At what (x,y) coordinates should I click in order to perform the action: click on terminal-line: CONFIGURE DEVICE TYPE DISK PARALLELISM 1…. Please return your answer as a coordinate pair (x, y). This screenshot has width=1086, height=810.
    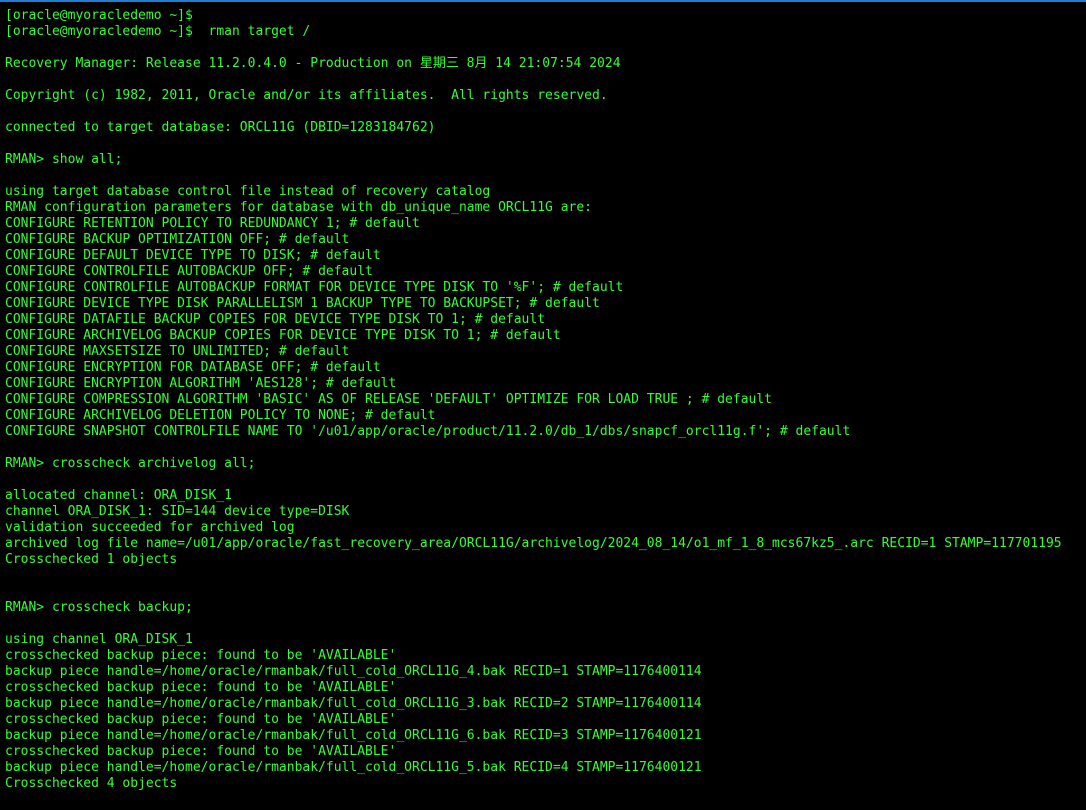
    Looking at the image, I should click on (302, 303).